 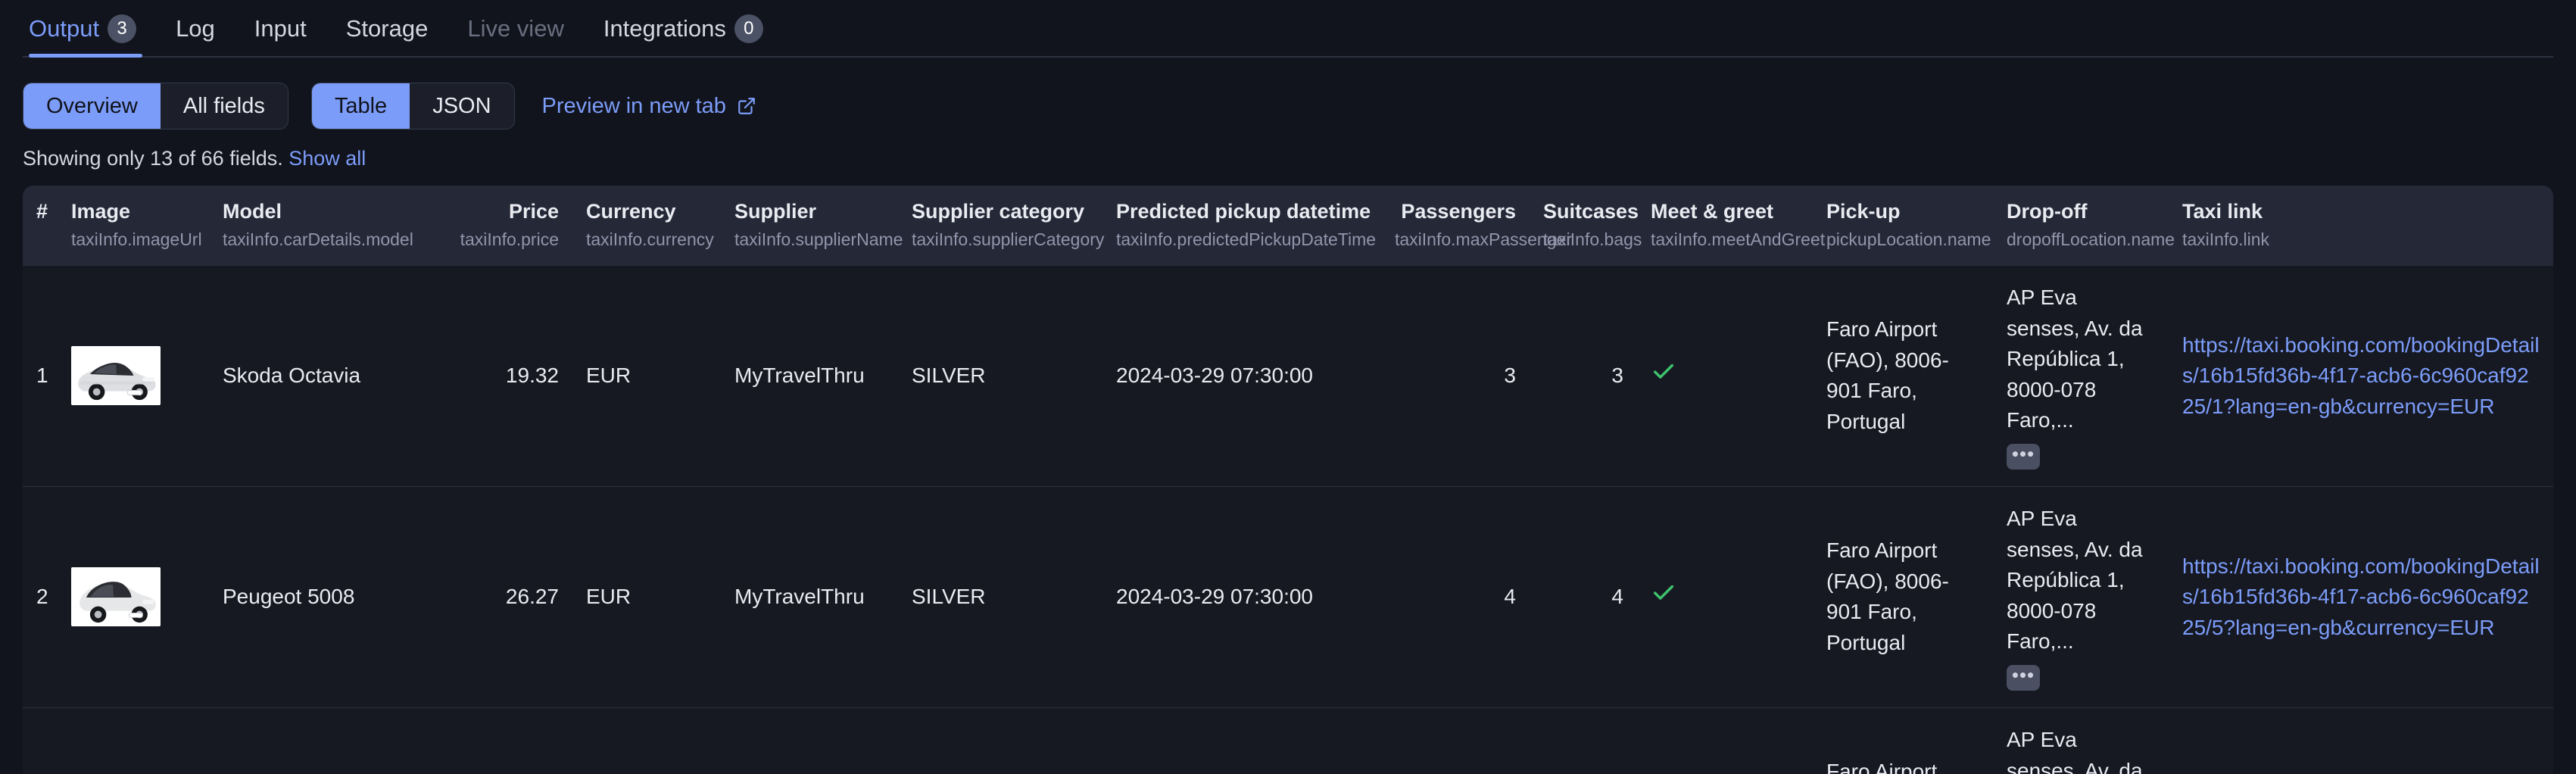 I want to click on table-format-button: Table, so click(x=360, y=106).